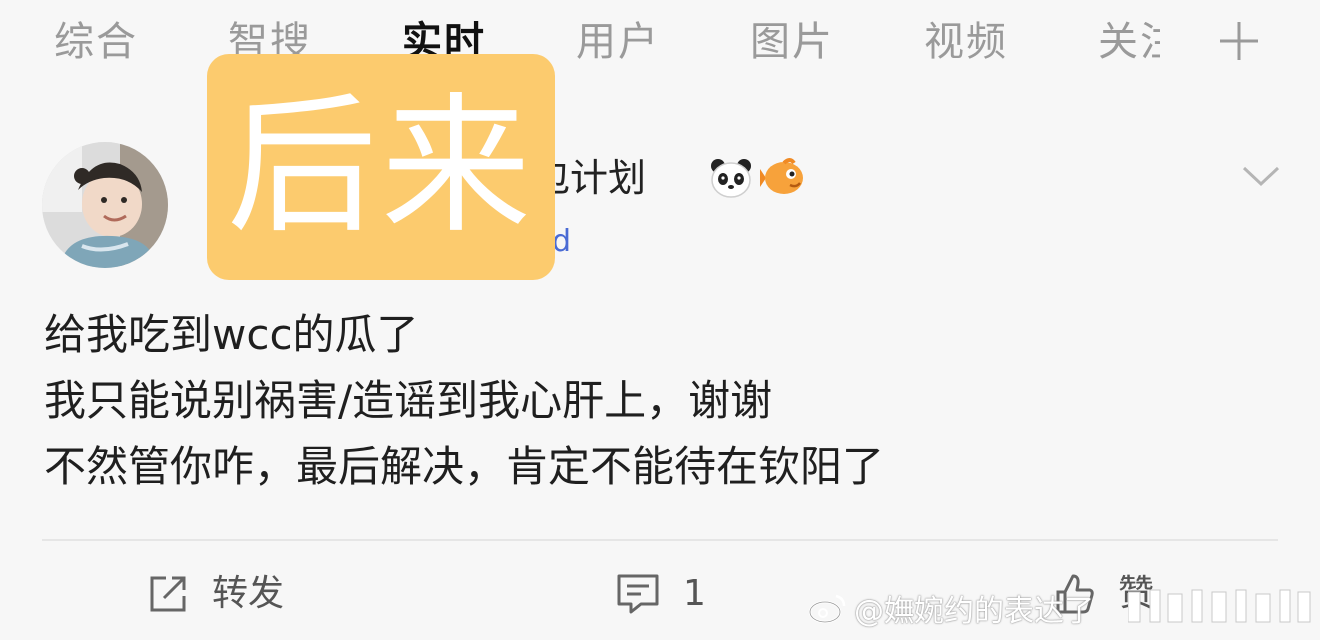 The image size is (1320, 640). What do you see at coordinates (96, 42) in the screenshot?
I see `tab-综合: 综合` at bounding box center [96, 42].